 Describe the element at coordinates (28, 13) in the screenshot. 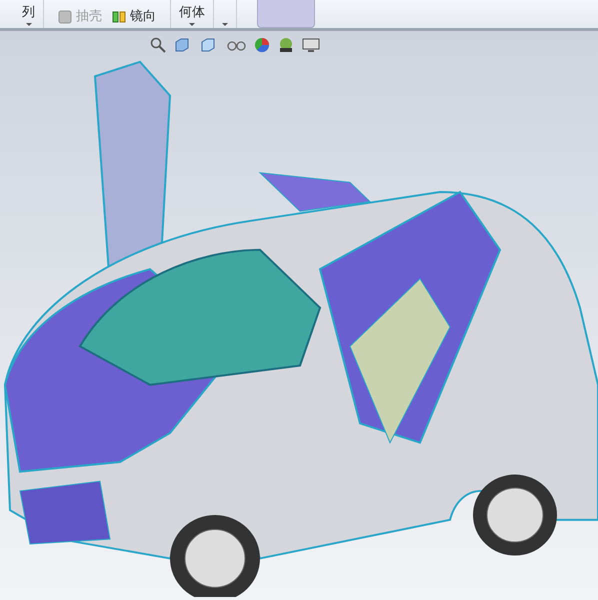

I see `ribbon-label: 列` at that location.